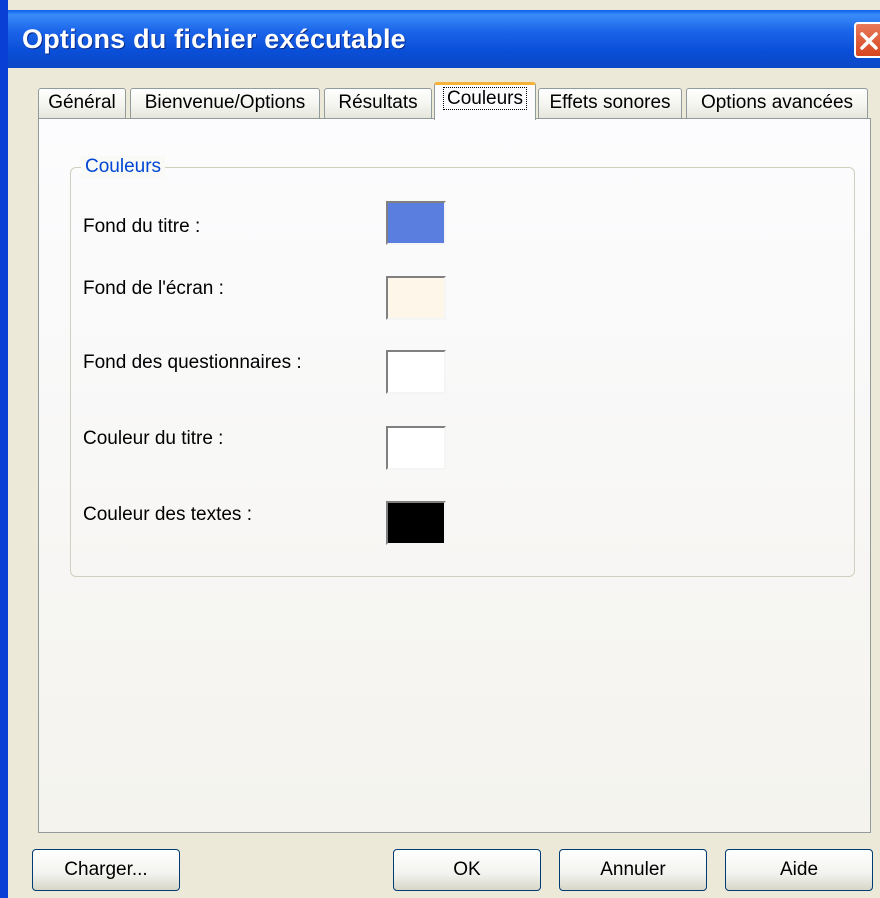 The image size is (880, 898). I want to click on tab-general: Général, so click(82, 103).